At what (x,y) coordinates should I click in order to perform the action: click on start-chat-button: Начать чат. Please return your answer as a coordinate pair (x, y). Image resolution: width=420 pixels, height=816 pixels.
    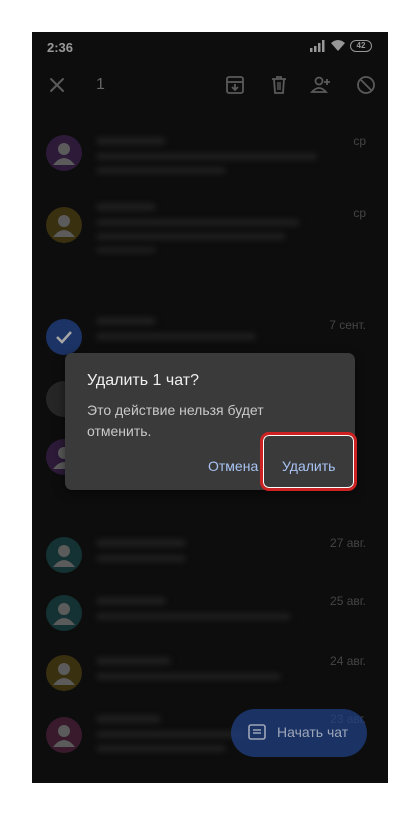
    Looking at the image, I should click on (299, 733).